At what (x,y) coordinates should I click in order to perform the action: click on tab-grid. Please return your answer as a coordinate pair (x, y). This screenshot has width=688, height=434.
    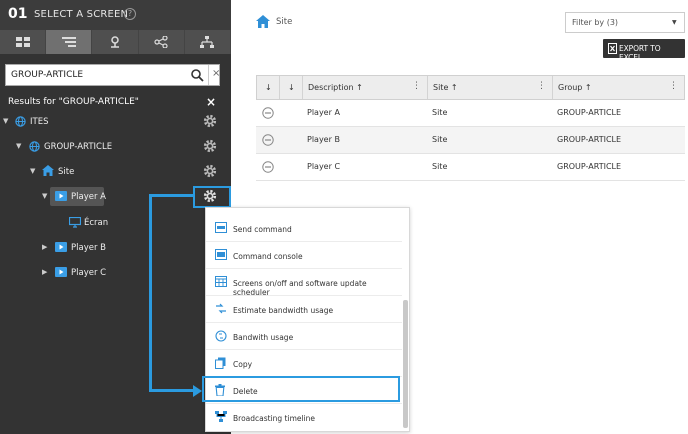
    Looking at the image, I should click on (23, 42).